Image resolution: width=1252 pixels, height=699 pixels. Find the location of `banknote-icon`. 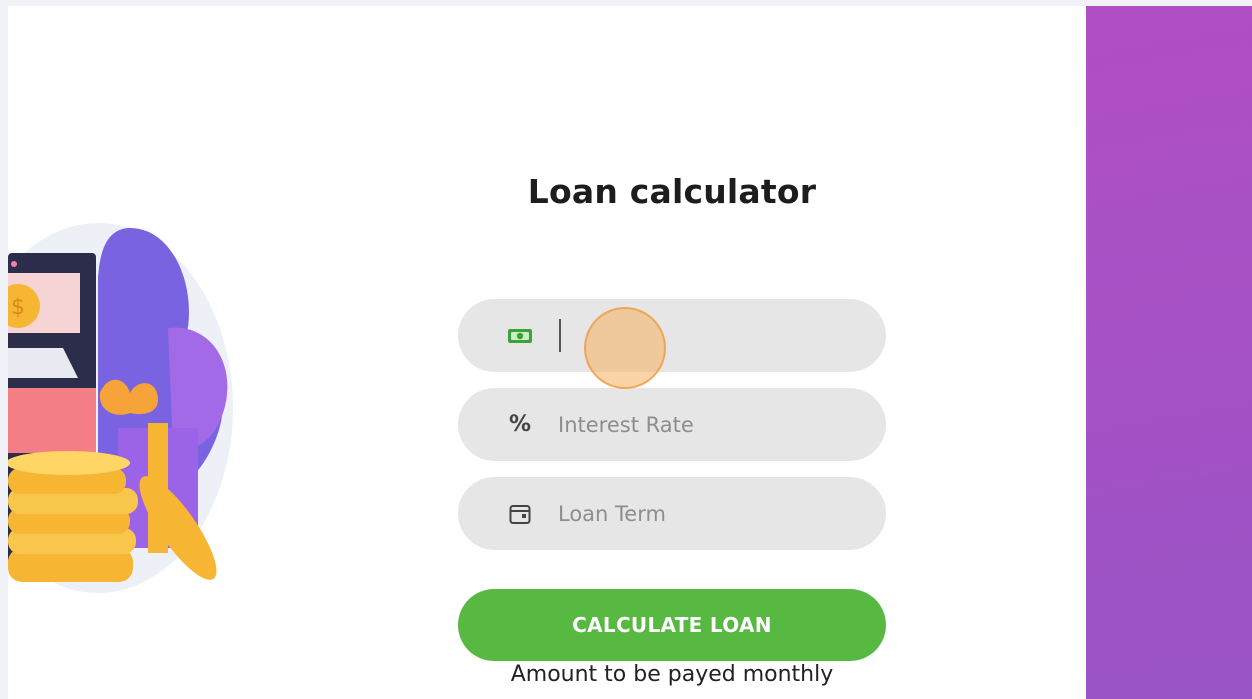

banknote-icon is located at coordinates (520, 336).